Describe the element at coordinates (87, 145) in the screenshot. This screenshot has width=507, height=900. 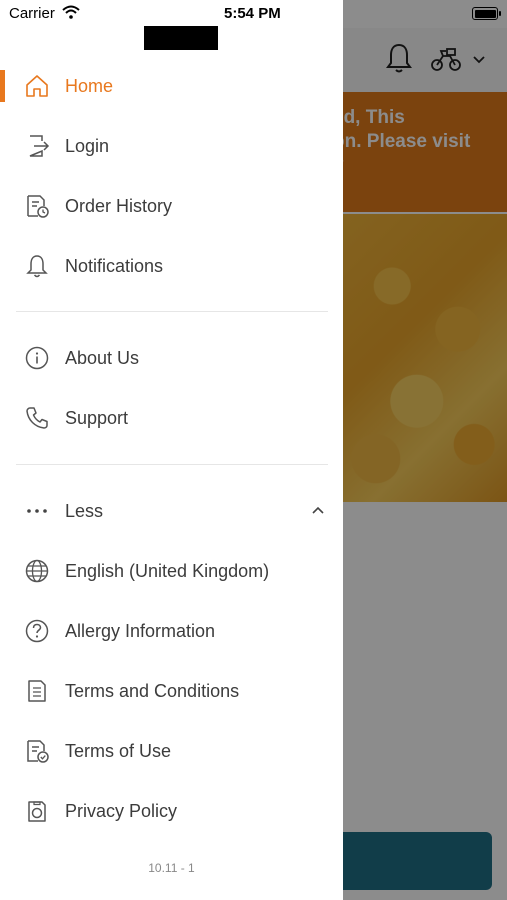
I see `menu-label: Login` at that location.